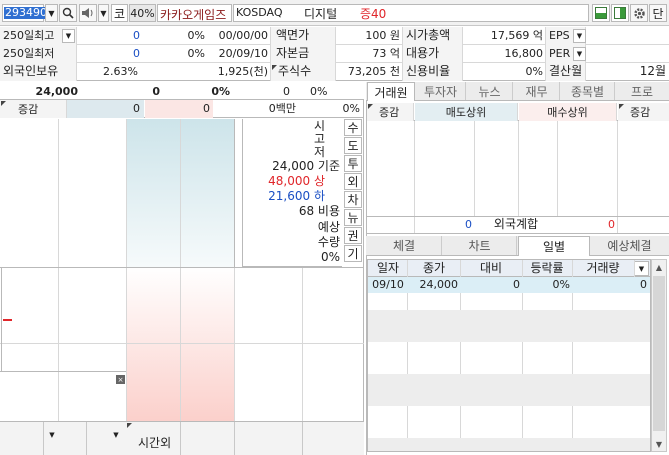 The height and width of the screenshot is (455, 669). Describe the element at coordinates (31, 71) in the screenshot. I see `foreign-hold-label: 외국인보유` at that location.